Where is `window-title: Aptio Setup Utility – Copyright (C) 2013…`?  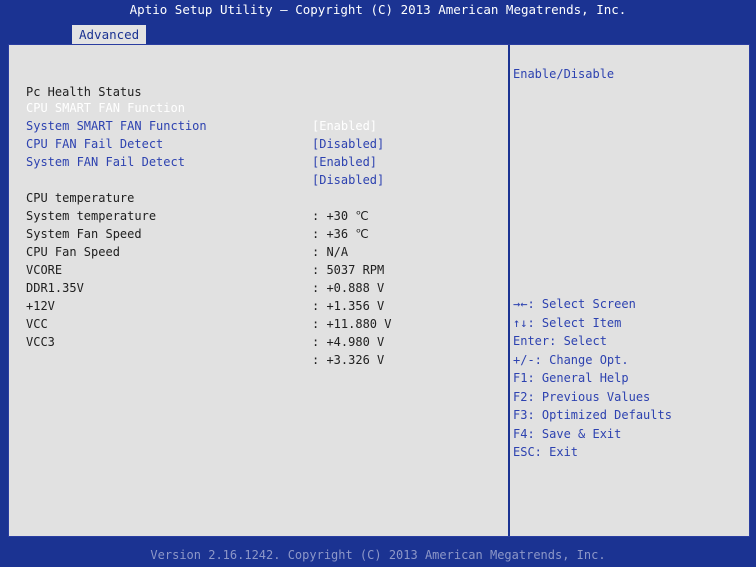 window-title: Aptio Setup Utility – Copyright (C) 2013… is located at coordinates (378, 9).